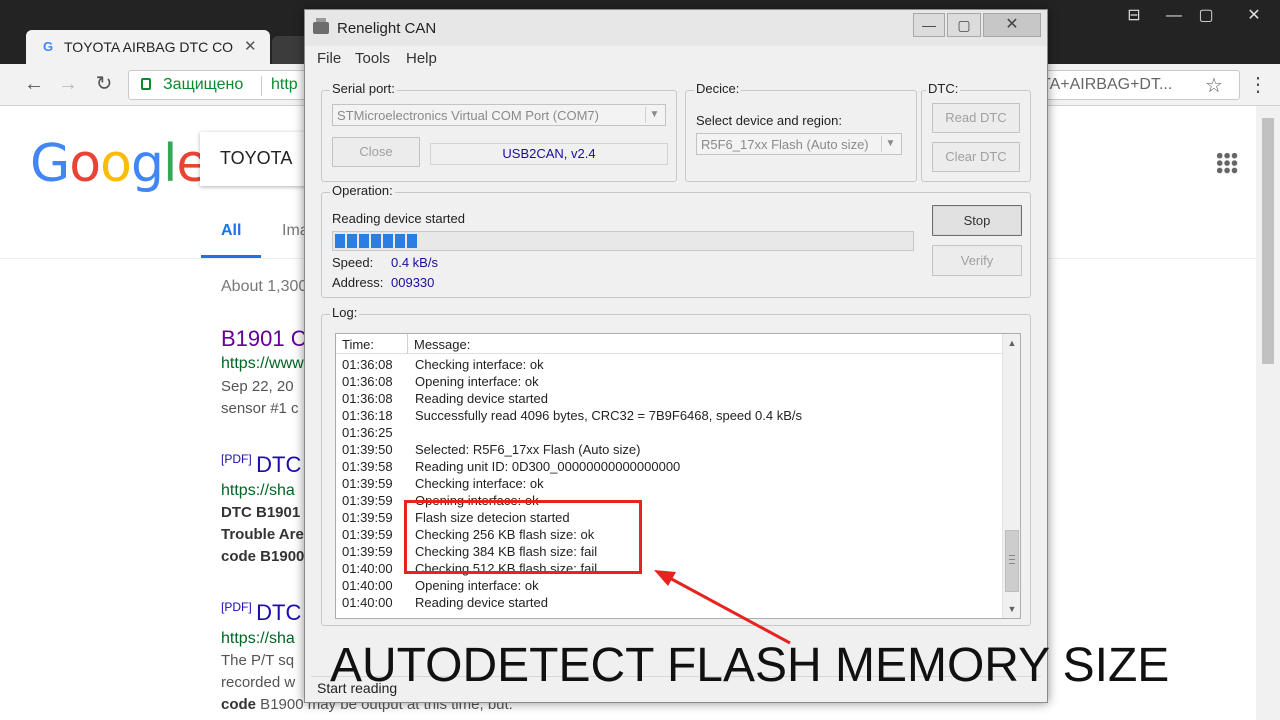 Image resolution: width=1280 pixels, height=720 pixels. I want to click on menu-file: File, so click(329, 58).